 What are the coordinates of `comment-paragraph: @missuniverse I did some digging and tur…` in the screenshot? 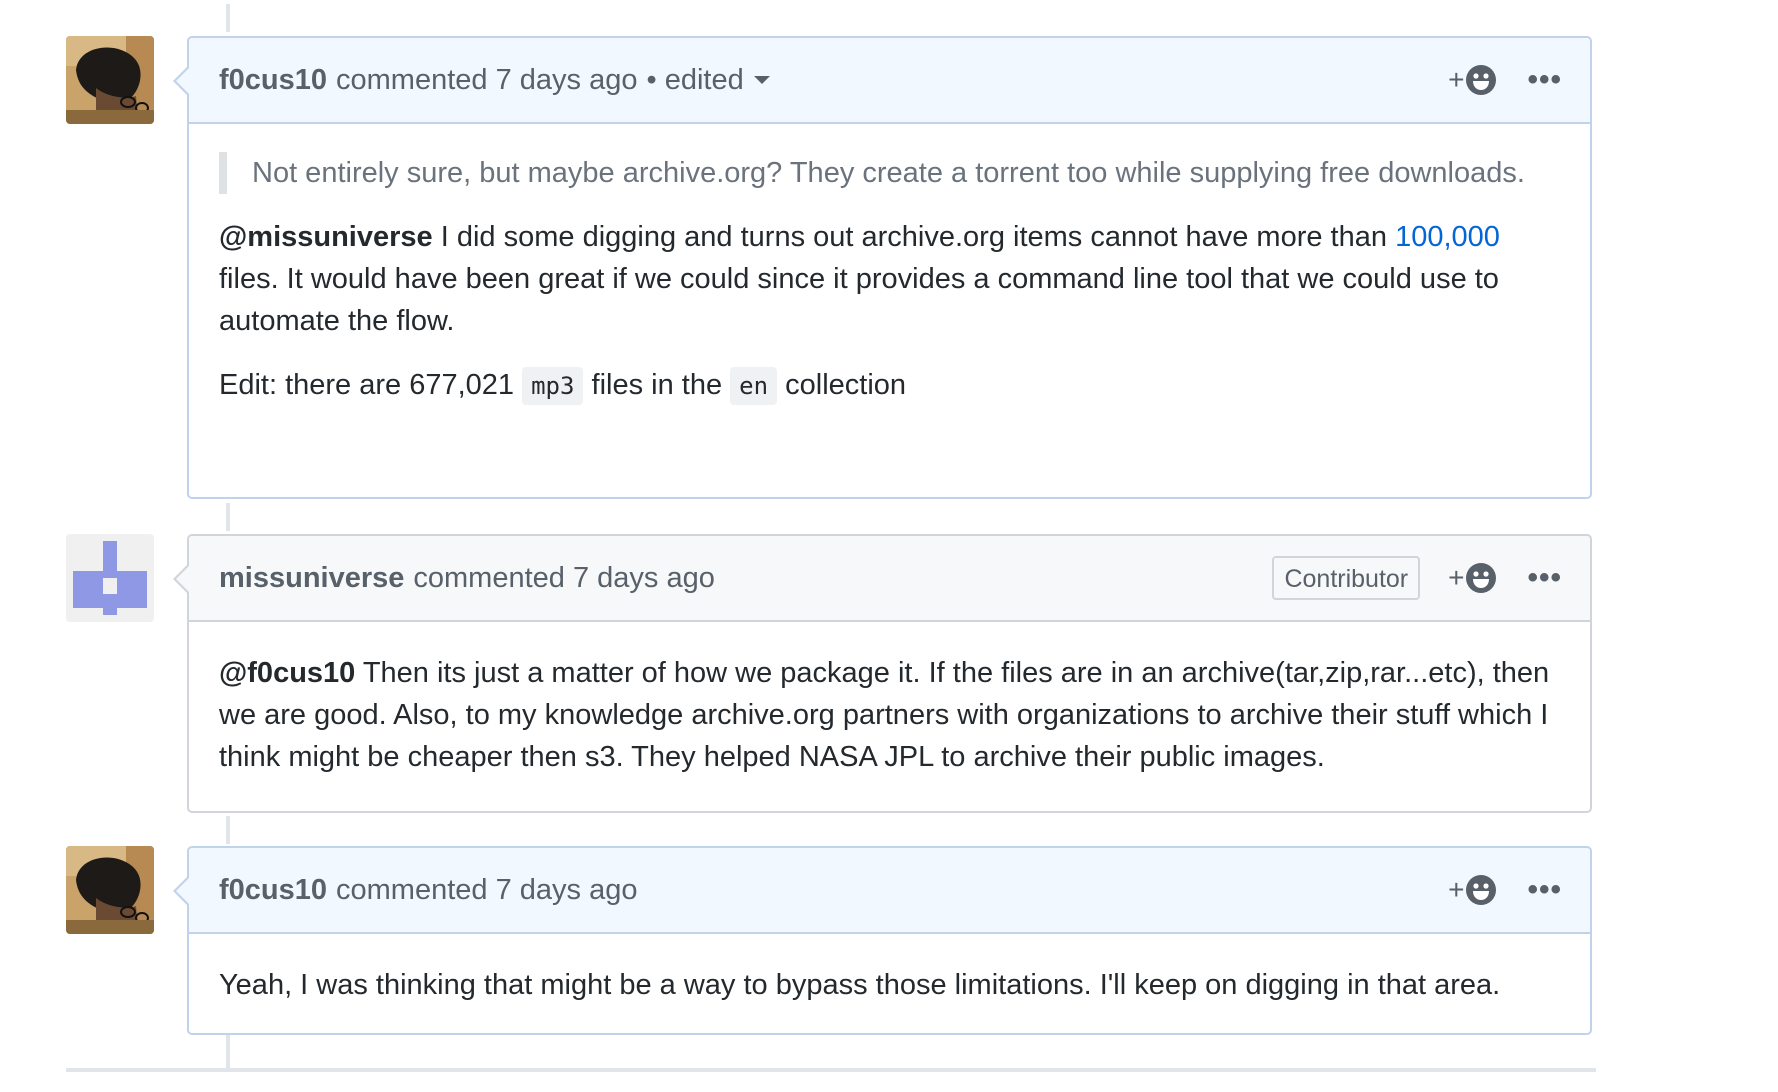 It's located at (889, 279).